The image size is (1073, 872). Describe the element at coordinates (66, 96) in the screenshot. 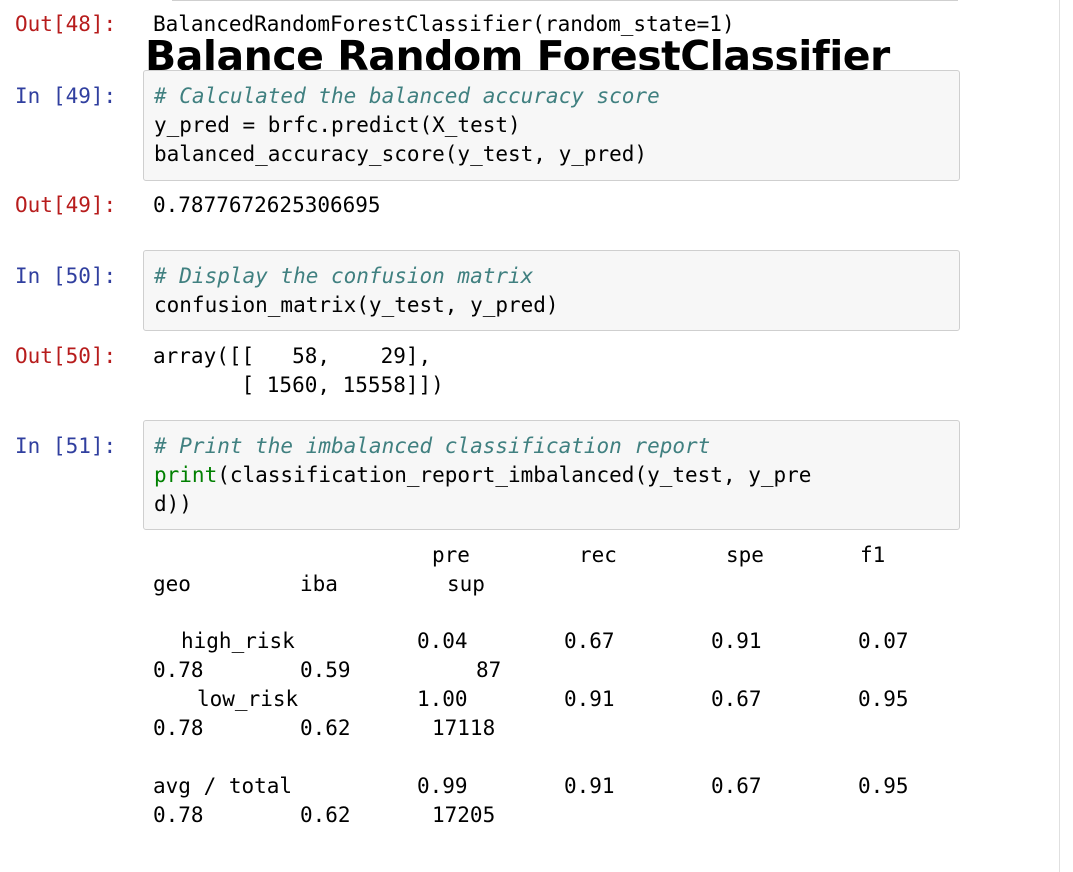

I see `input-prompt-49: In [49]:` at that location.